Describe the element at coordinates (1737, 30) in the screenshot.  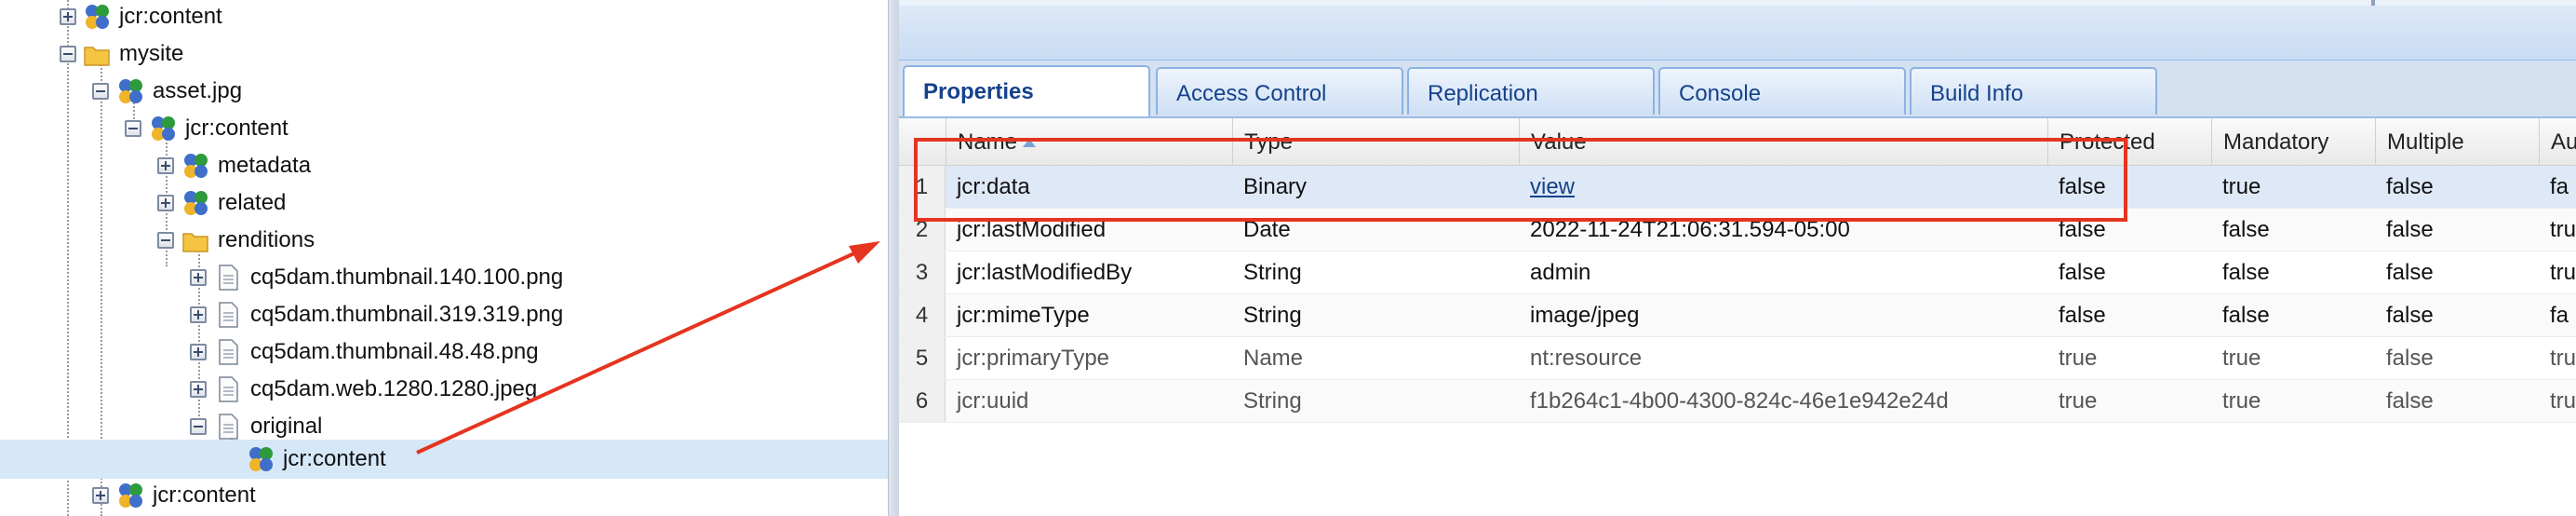
I see `panel-toolbar` at that location.